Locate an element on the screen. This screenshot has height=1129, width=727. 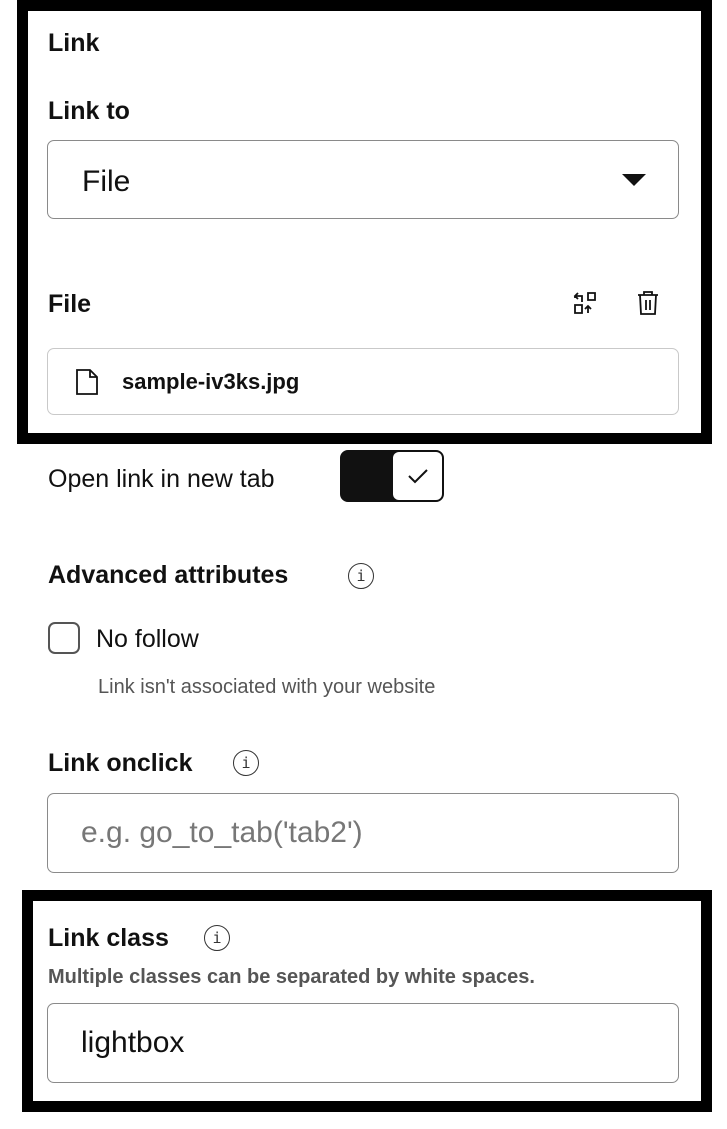
file-label: File is located at coordinates (70, 304).